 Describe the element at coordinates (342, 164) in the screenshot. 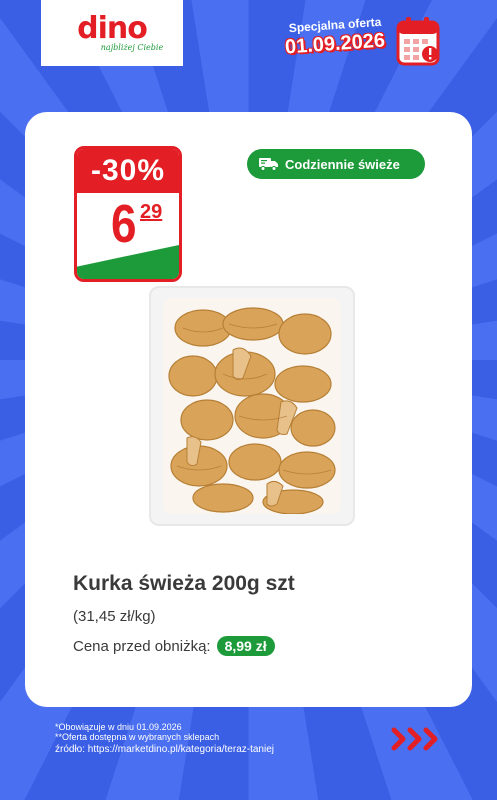

I see `fresh-daily-label: Codziennie świeże` at that location.